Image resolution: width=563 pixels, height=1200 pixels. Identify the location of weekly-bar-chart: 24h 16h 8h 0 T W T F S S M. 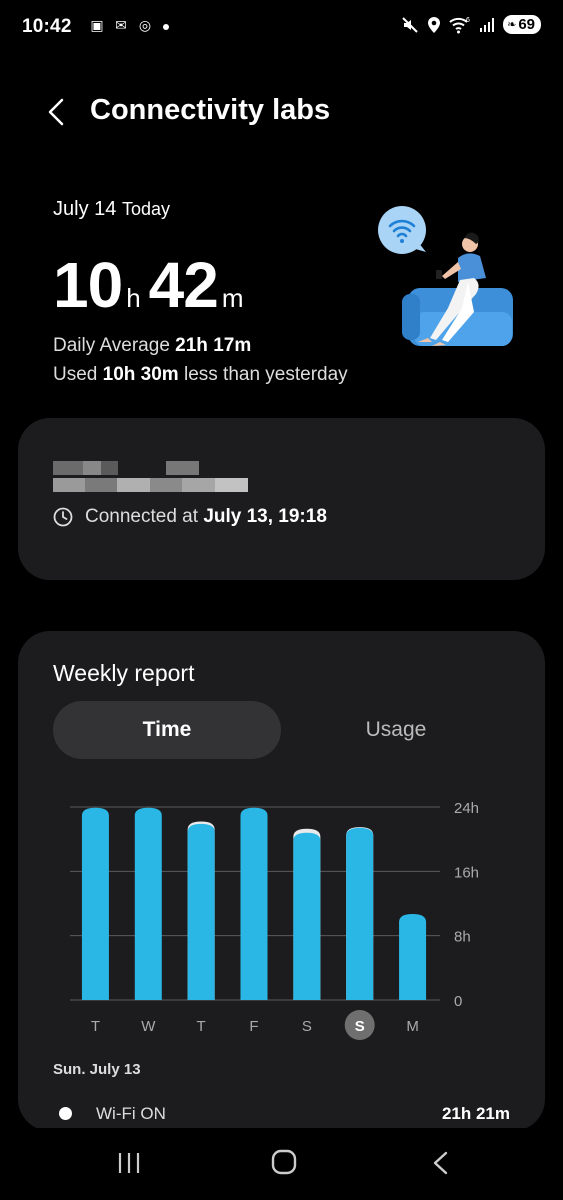
(274, 920).